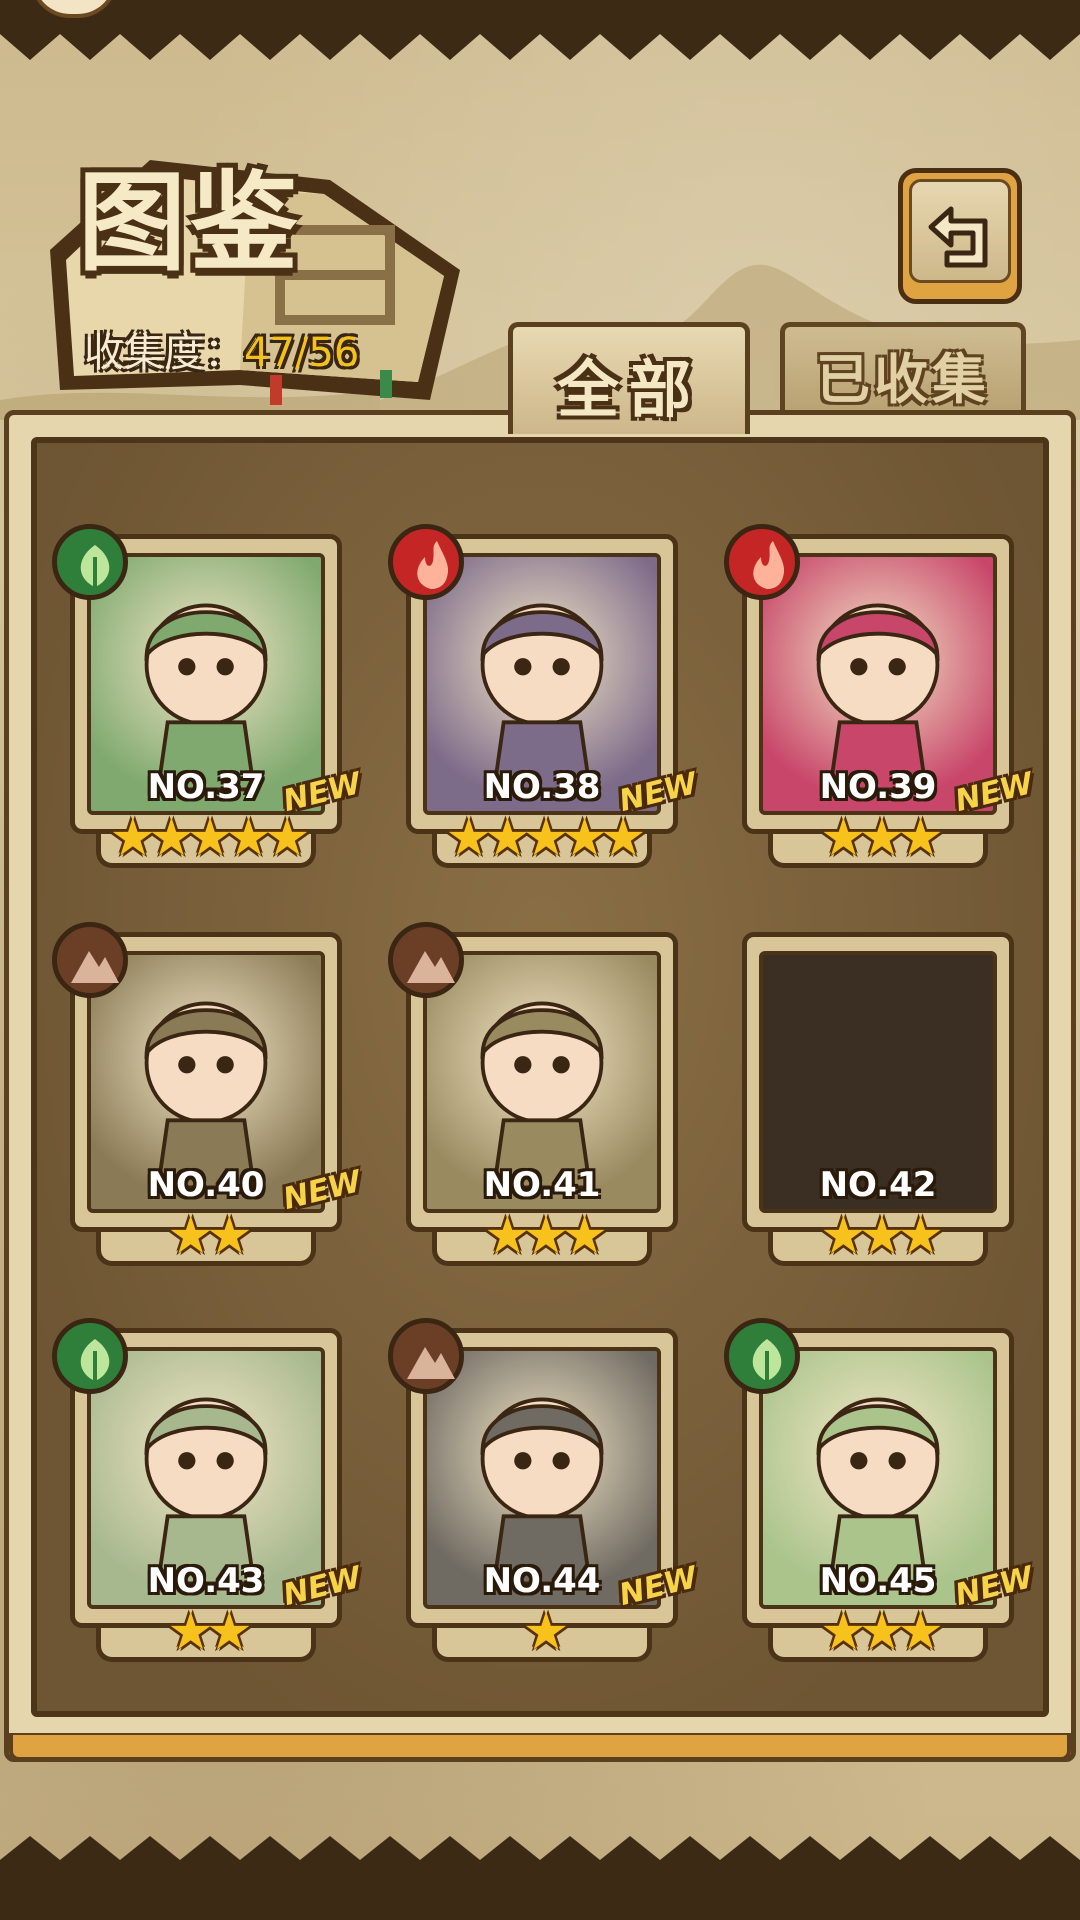  I want to click on monster-card: NO.42 ★★★, so click(878, 1101).